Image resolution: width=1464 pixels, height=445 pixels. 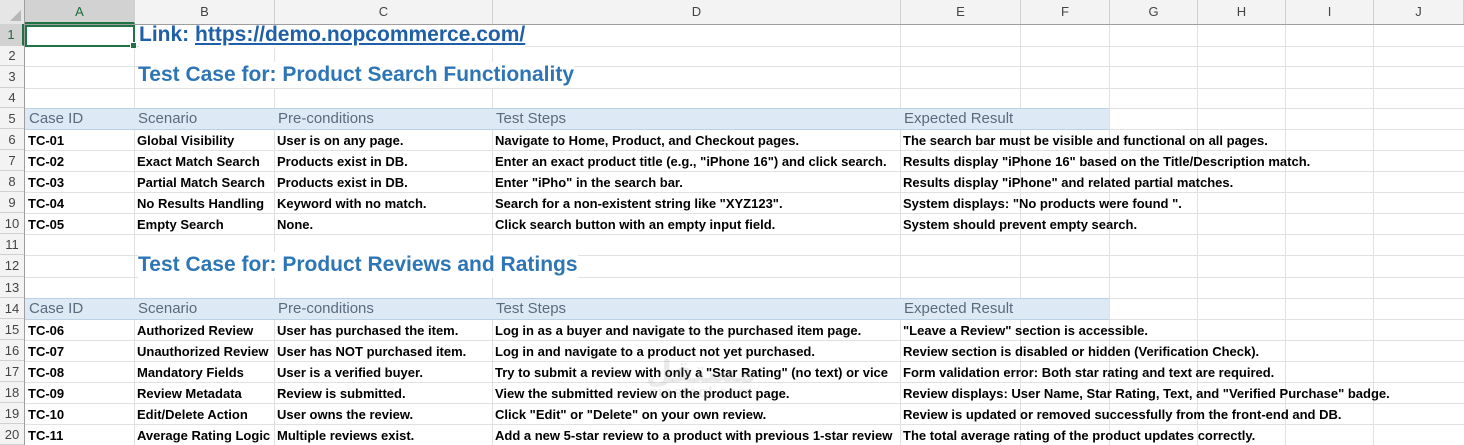 What do you see at coordinates (12, 181) in the screenshot?
I see `row-header-8: 8` at bounding box center [12, 181].